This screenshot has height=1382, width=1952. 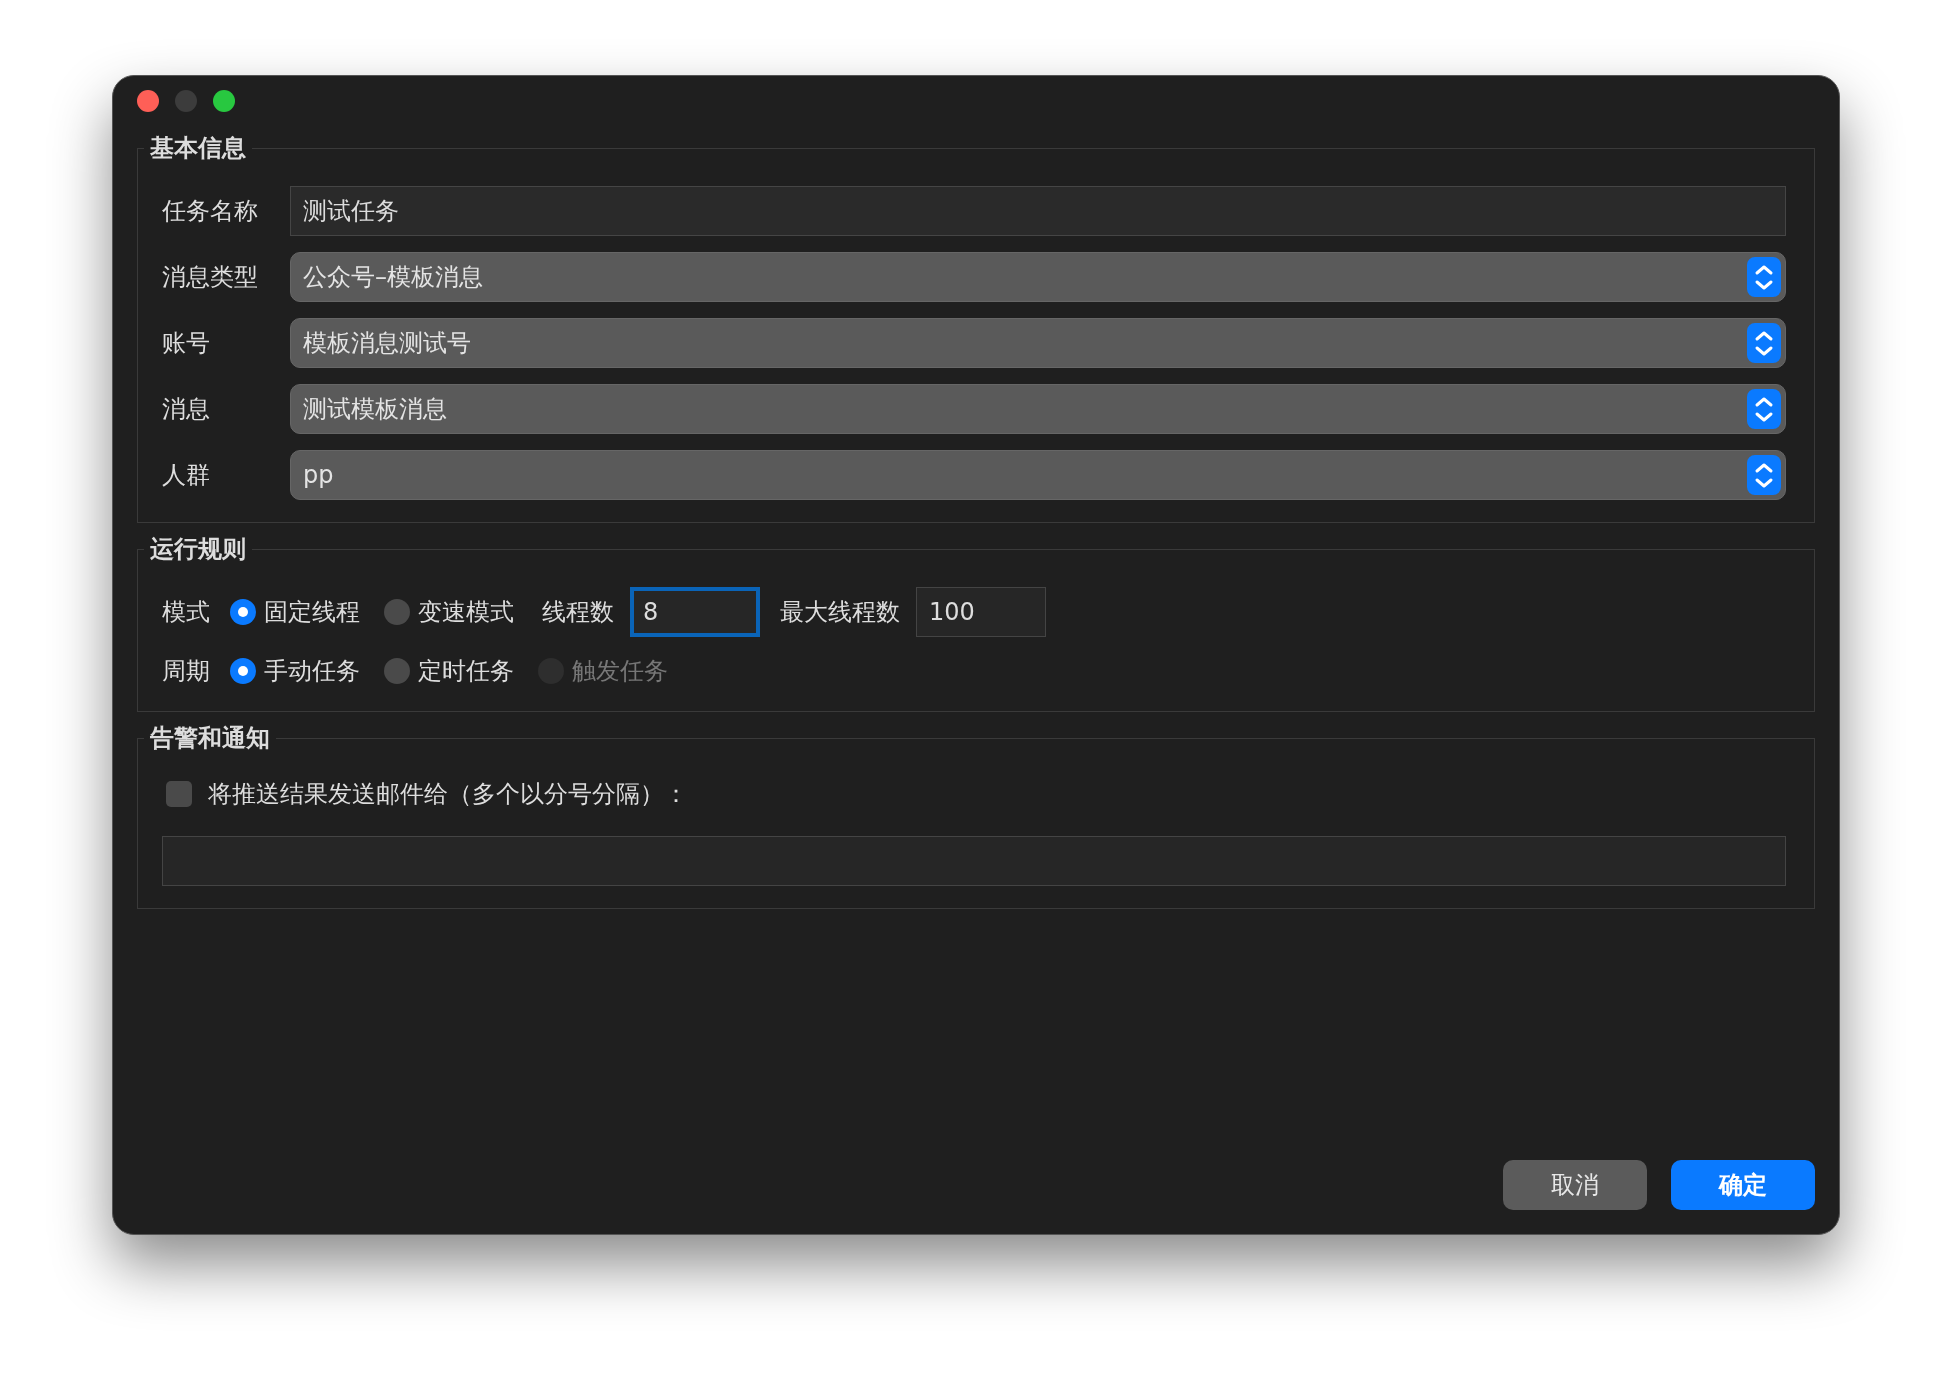 What do you see at coordinates (179, 794) in the screenshot?
I see `checkbox` at bounding box center [179, 794].